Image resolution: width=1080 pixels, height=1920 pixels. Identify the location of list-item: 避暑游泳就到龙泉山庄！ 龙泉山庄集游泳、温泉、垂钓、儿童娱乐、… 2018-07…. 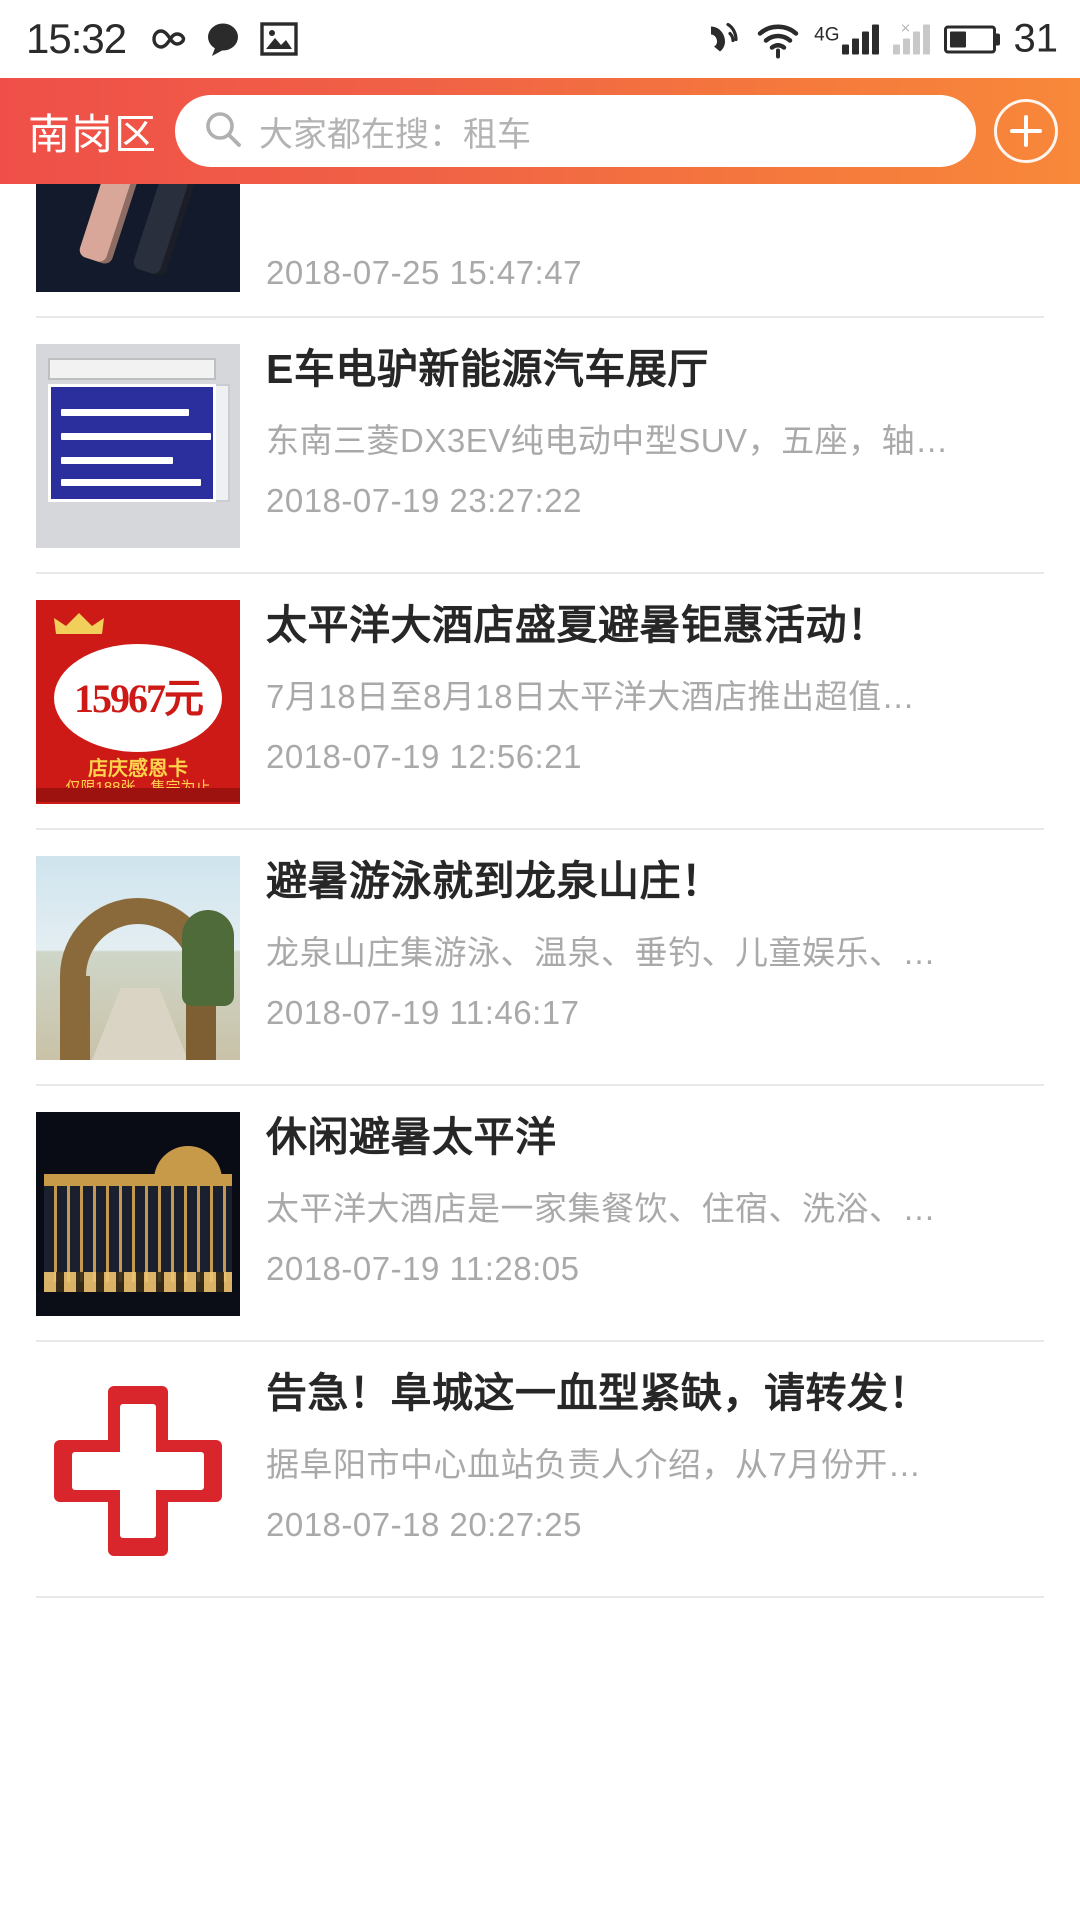
(540, 958).